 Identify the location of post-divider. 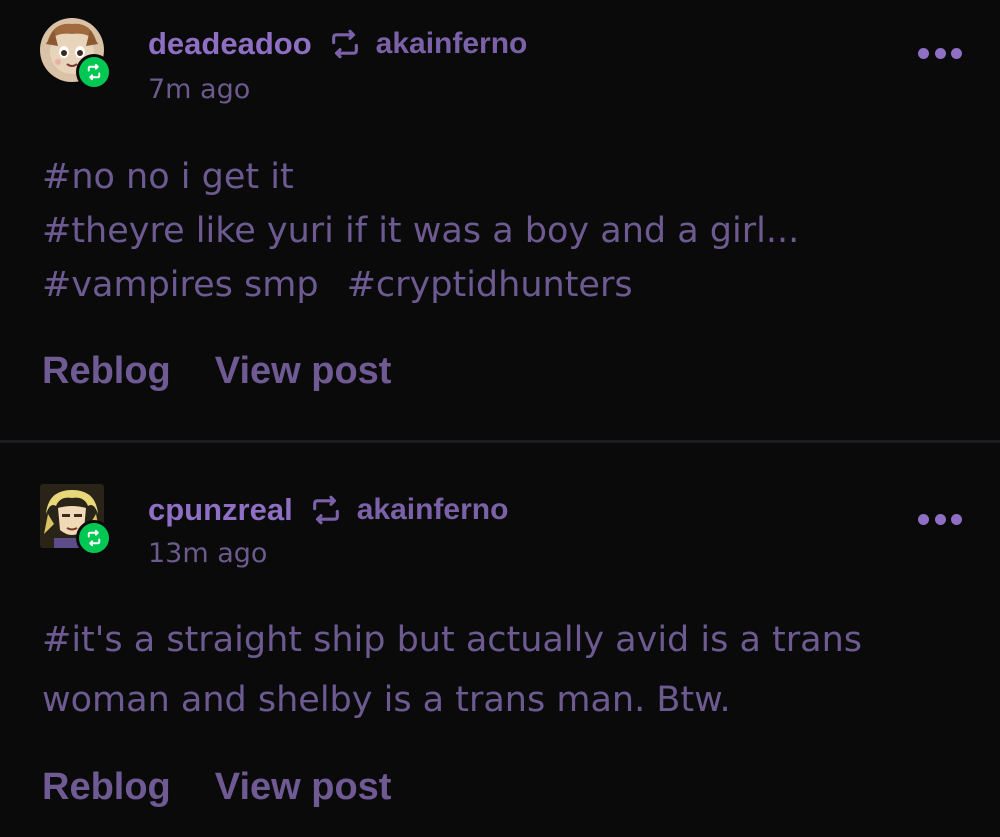
(500, 441).